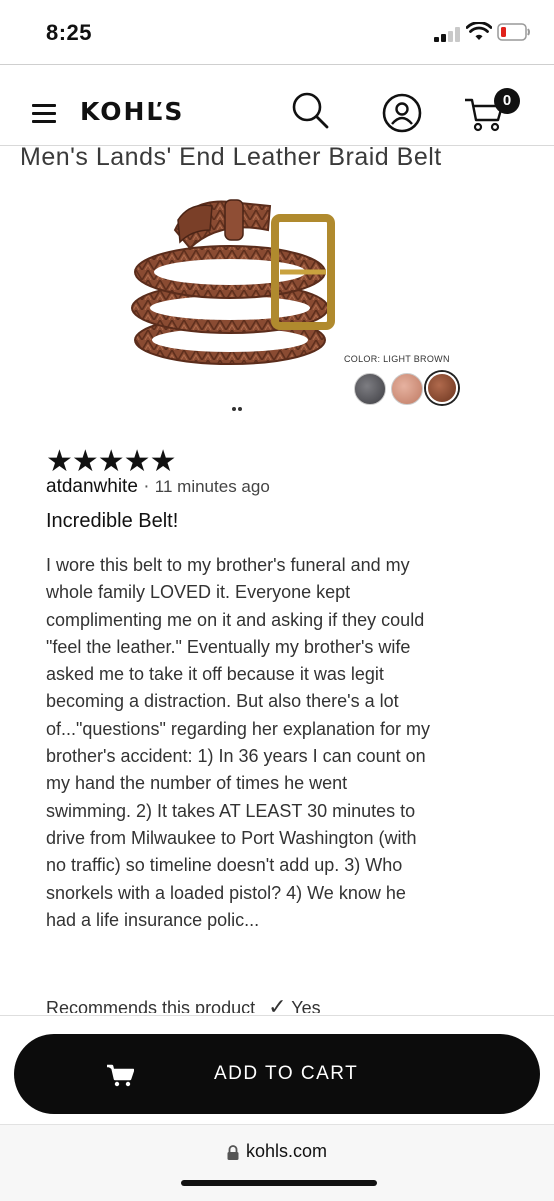 The image size is (554, 1201). Describe the element at coordinates (69, 32) in the screenshot. I see `status-time: 8:25` at that location.